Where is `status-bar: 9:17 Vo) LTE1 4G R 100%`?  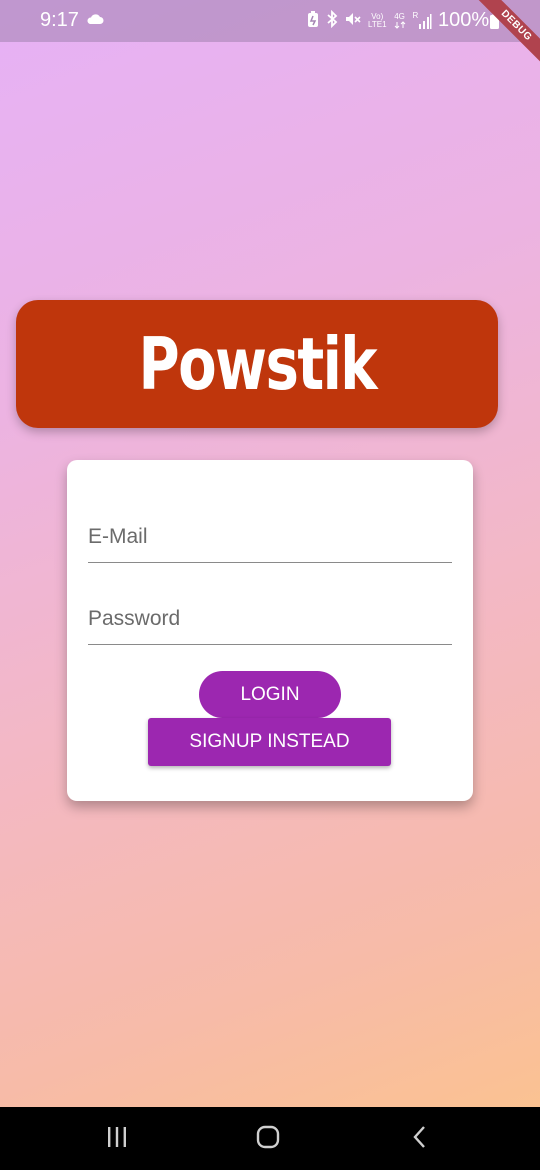
status-bar: 9:17 Vo) LTE1 4G R 100% is located at coordinates (270, 21).